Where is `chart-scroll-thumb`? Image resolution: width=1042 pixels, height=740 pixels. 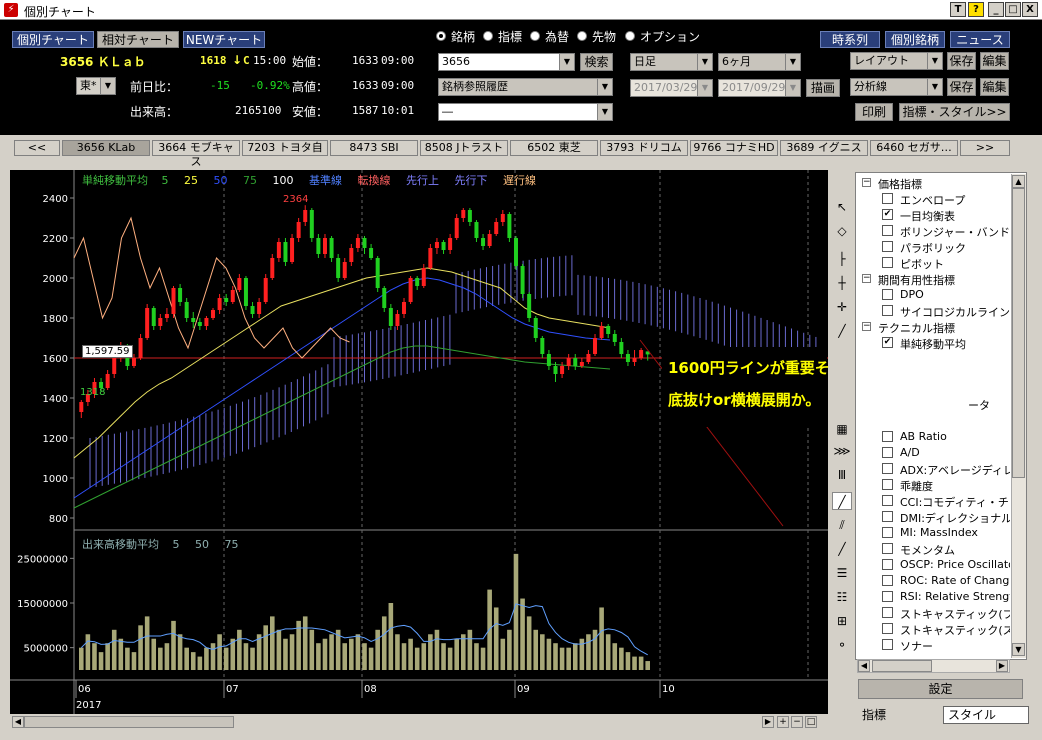 chart-scroll-thumb is located at coordinates (129, 722).